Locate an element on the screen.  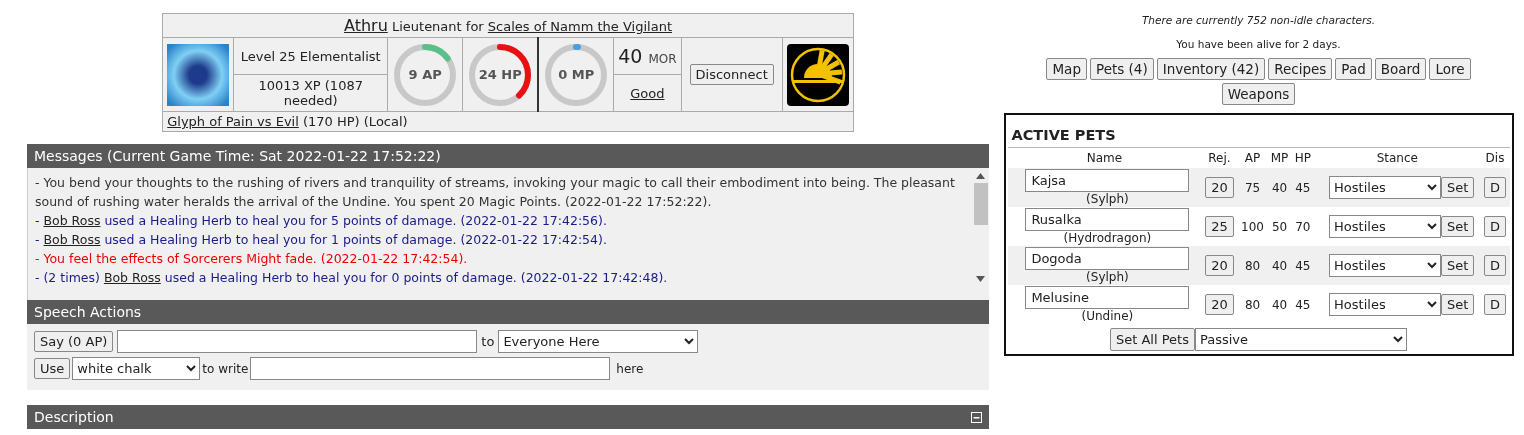
set-all-pets-button: Set All Pets is located at coordinates (1152, 339).